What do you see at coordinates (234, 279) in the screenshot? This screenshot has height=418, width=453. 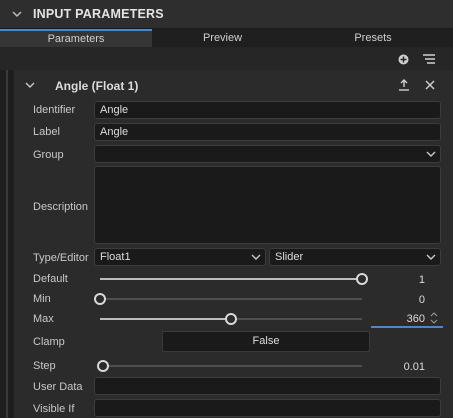 I see `default-slider` at bounding box center [234, 279].